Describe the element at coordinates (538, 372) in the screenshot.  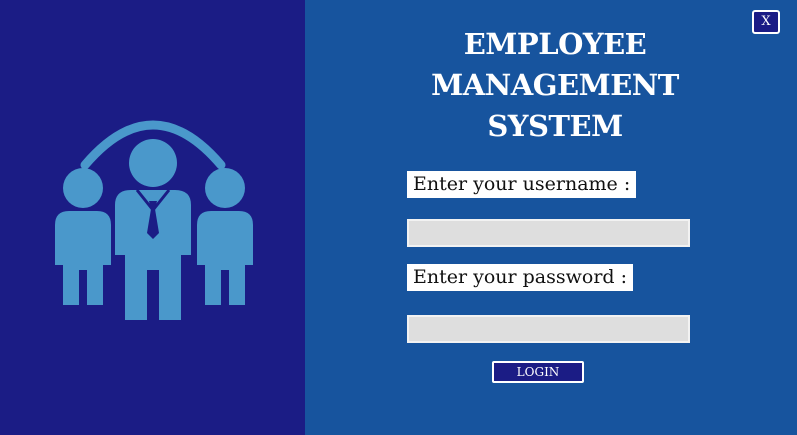
I see `login-button: LOGIN` at that location.